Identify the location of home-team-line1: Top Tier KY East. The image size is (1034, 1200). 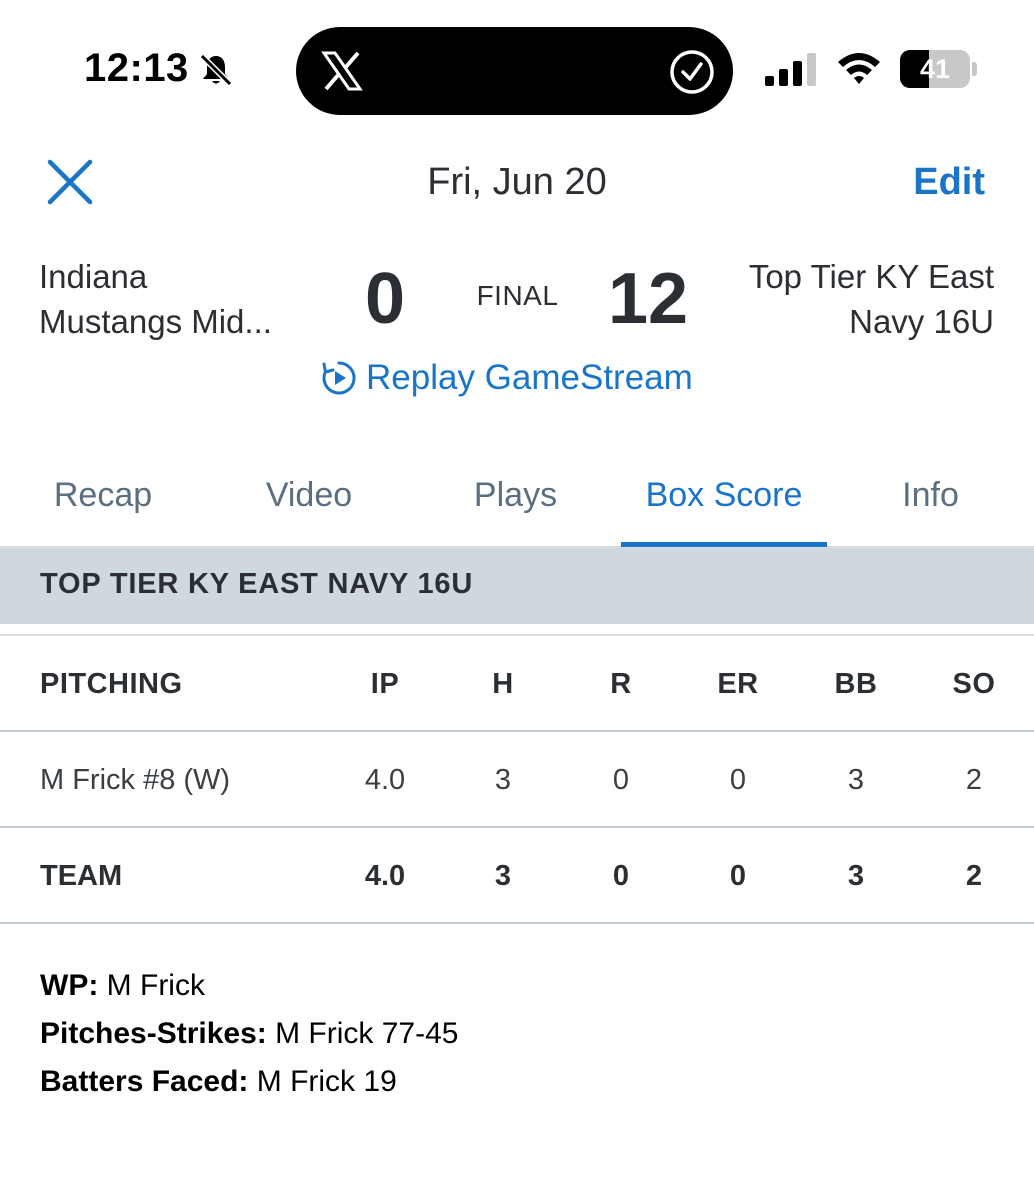
(871, 276).